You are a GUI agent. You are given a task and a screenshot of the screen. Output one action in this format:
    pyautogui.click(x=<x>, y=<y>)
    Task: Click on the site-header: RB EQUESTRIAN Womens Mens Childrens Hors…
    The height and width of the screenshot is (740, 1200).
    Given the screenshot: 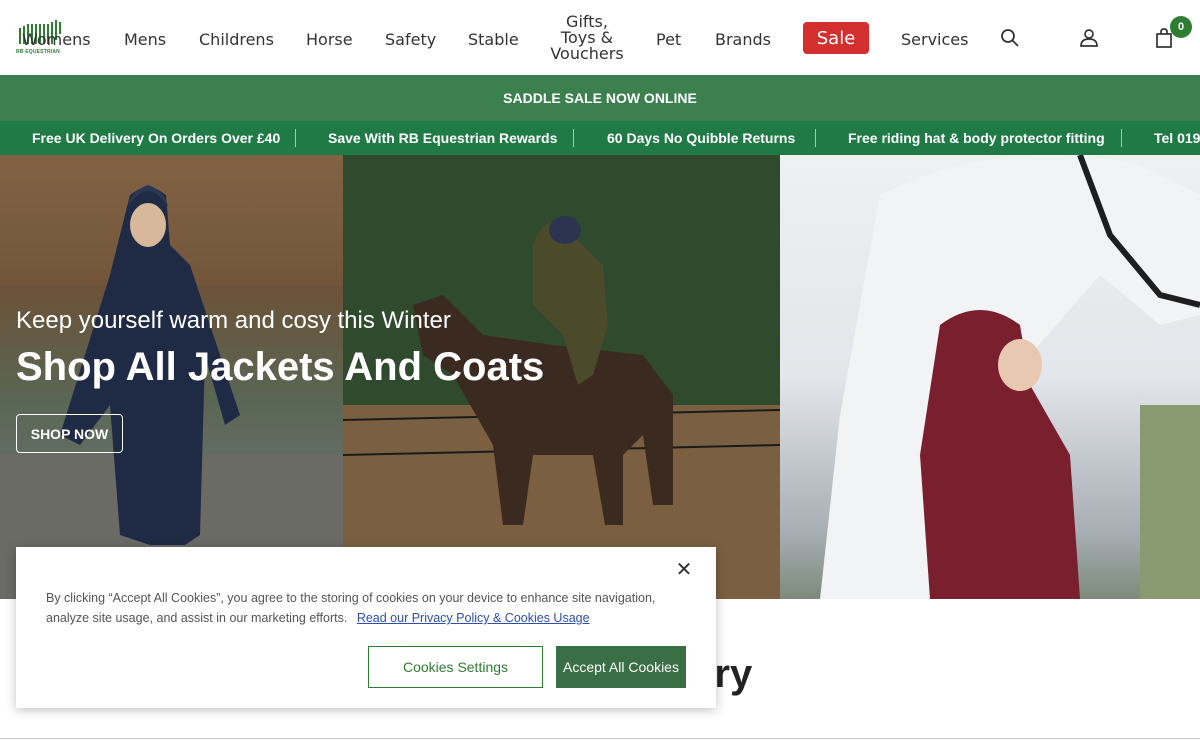 What is the action you would take?
    pyautogui.click(x=600, y=37)
    